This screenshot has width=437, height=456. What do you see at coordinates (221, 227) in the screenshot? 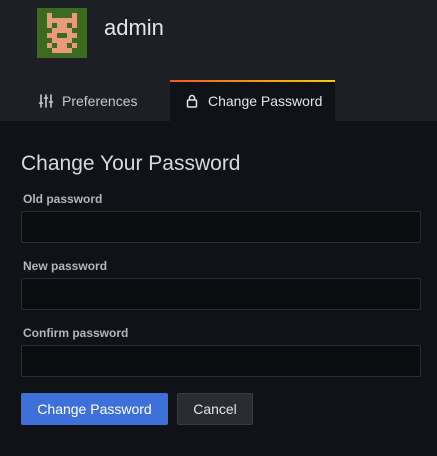
I see `old-password-field` at bounding box center [221, 227].